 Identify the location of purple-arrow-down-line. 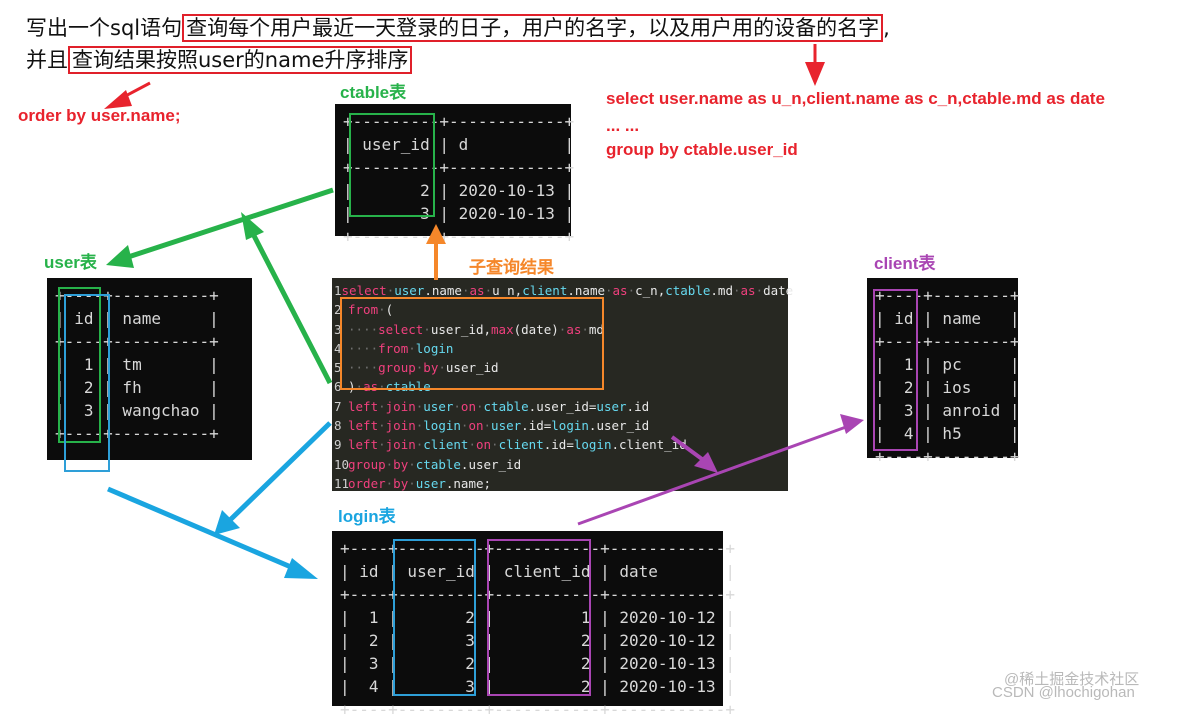
(689, 449).